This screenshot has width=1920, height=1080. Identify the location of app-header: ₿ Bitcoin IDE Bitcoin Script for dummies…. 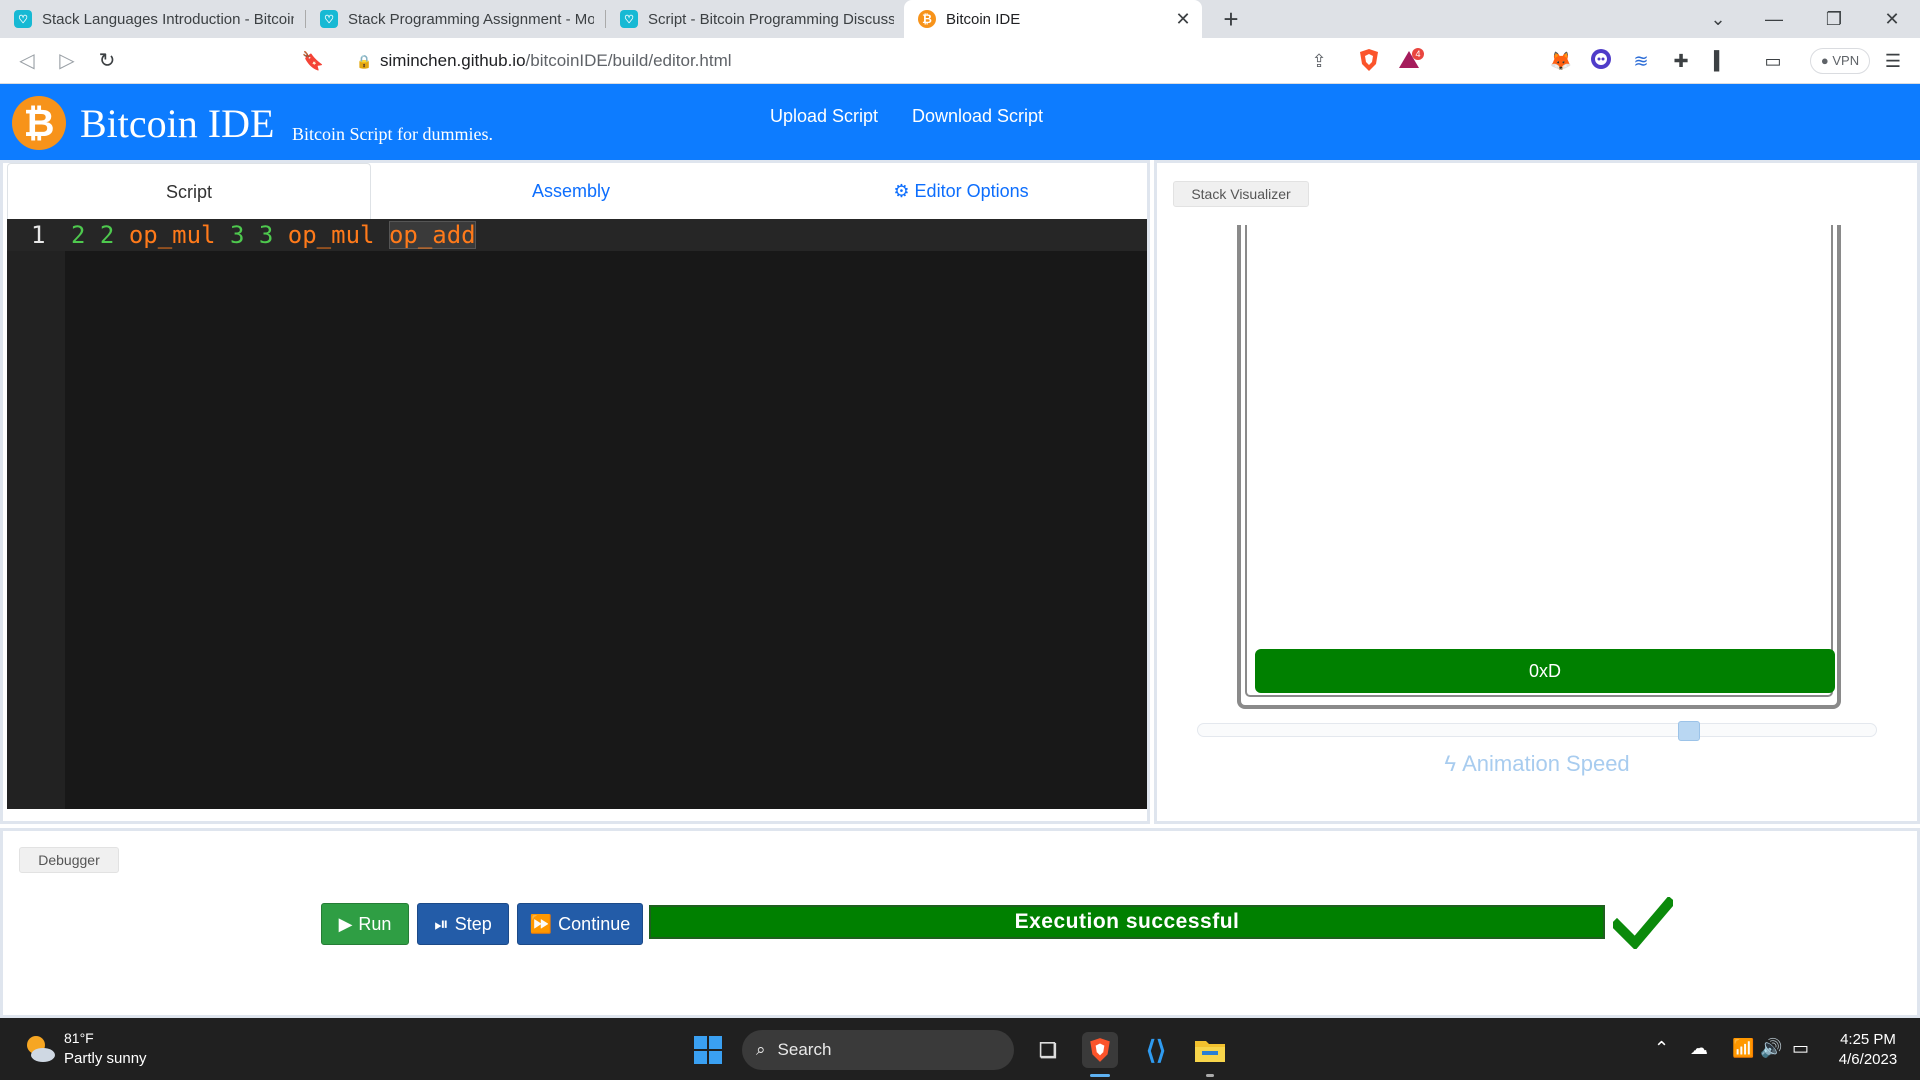
(960, 122).